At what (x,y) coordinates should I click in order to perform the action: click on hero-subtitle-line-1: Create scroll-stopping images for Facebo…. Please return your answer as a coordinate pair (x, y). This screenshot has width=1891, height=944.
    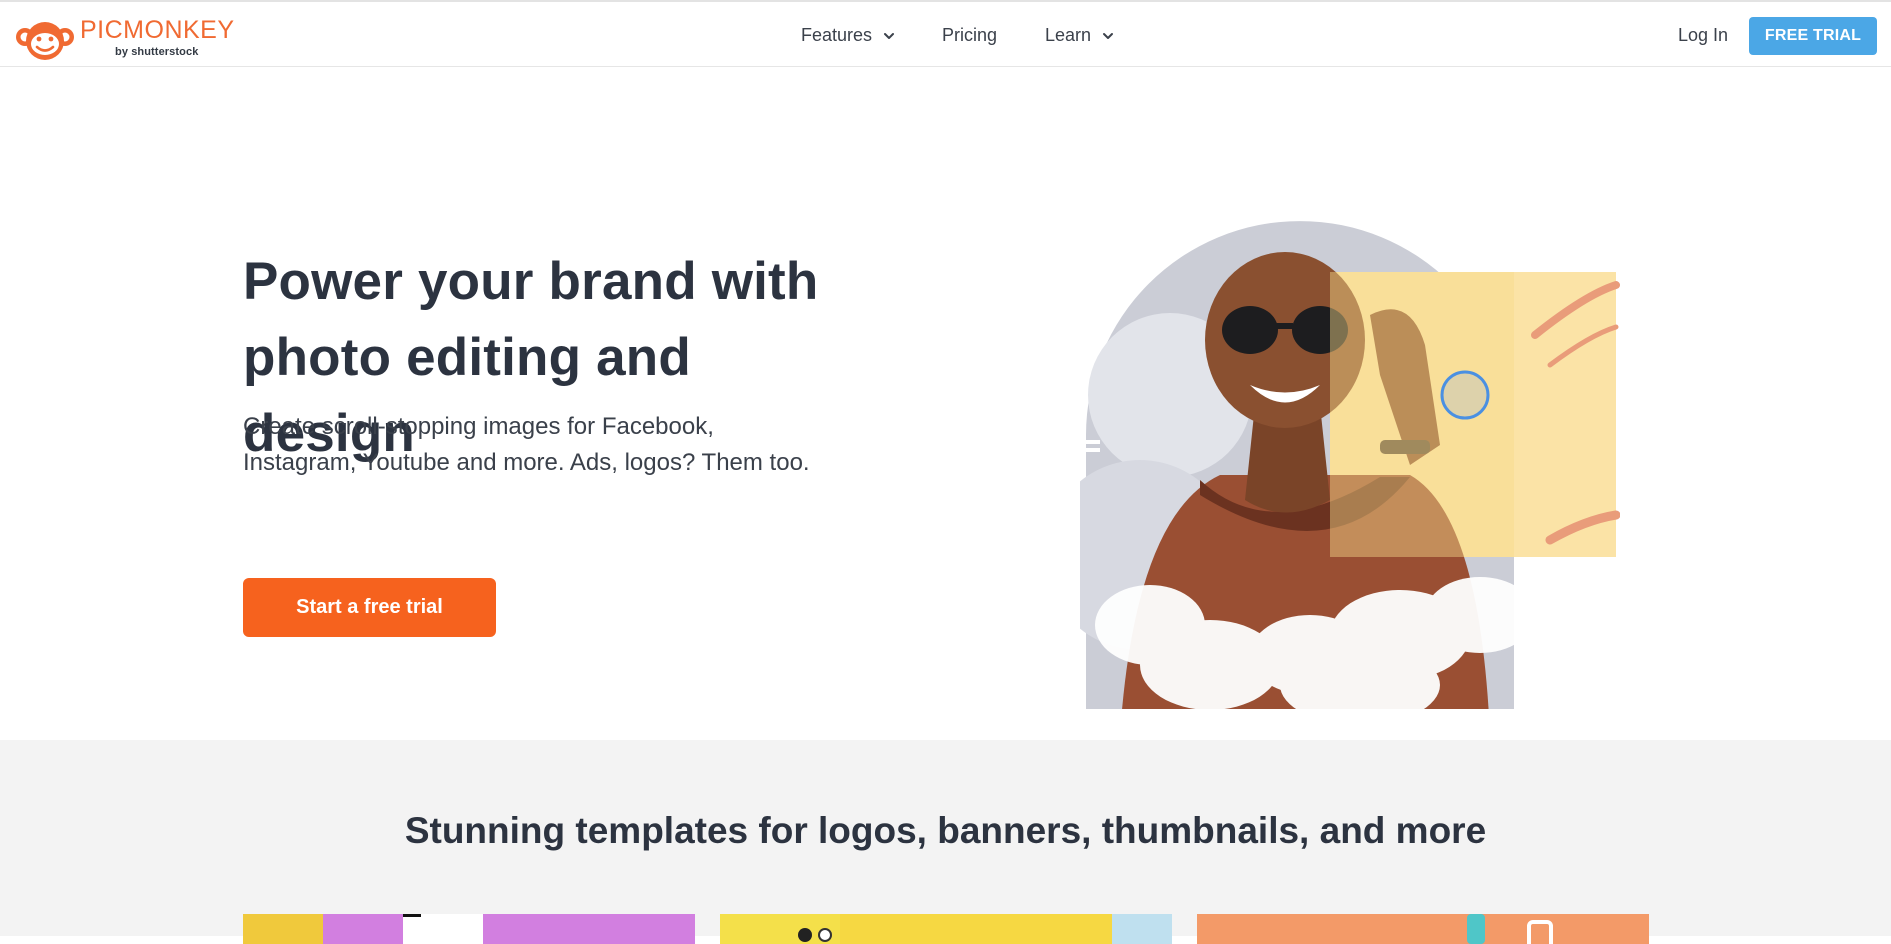
    Looking at the image, I should click on (478, 426).